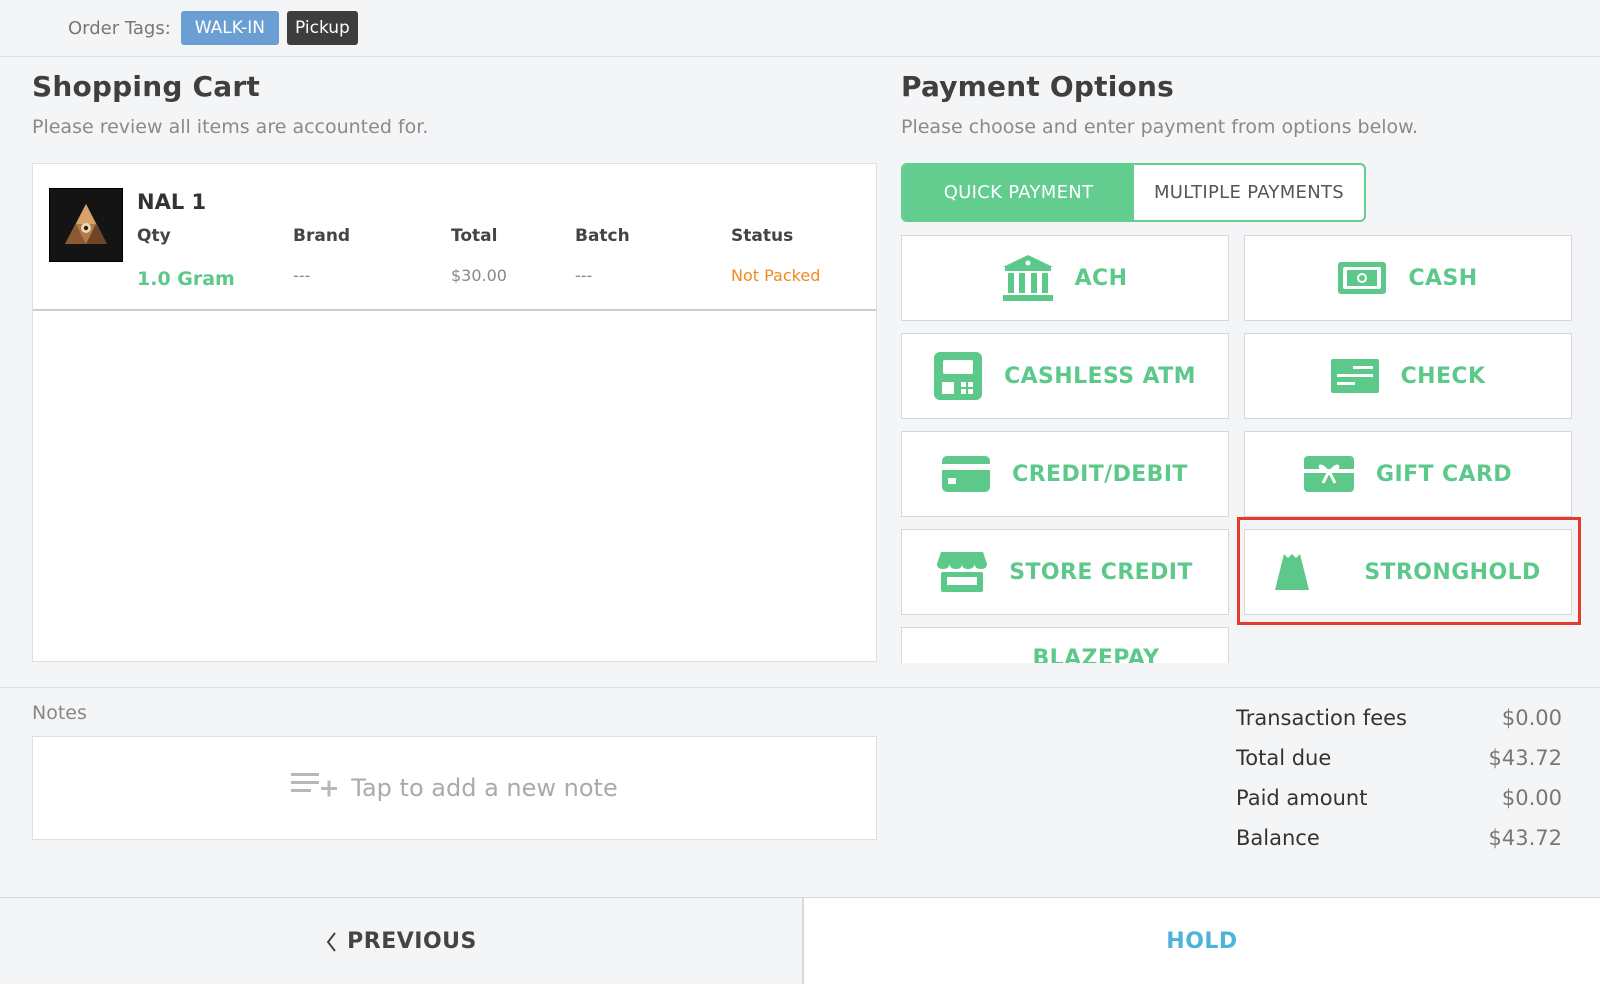 The width and height of the screenshot is (1600, 984). I want to click on totals-label: Total due, so click(1284, 758).